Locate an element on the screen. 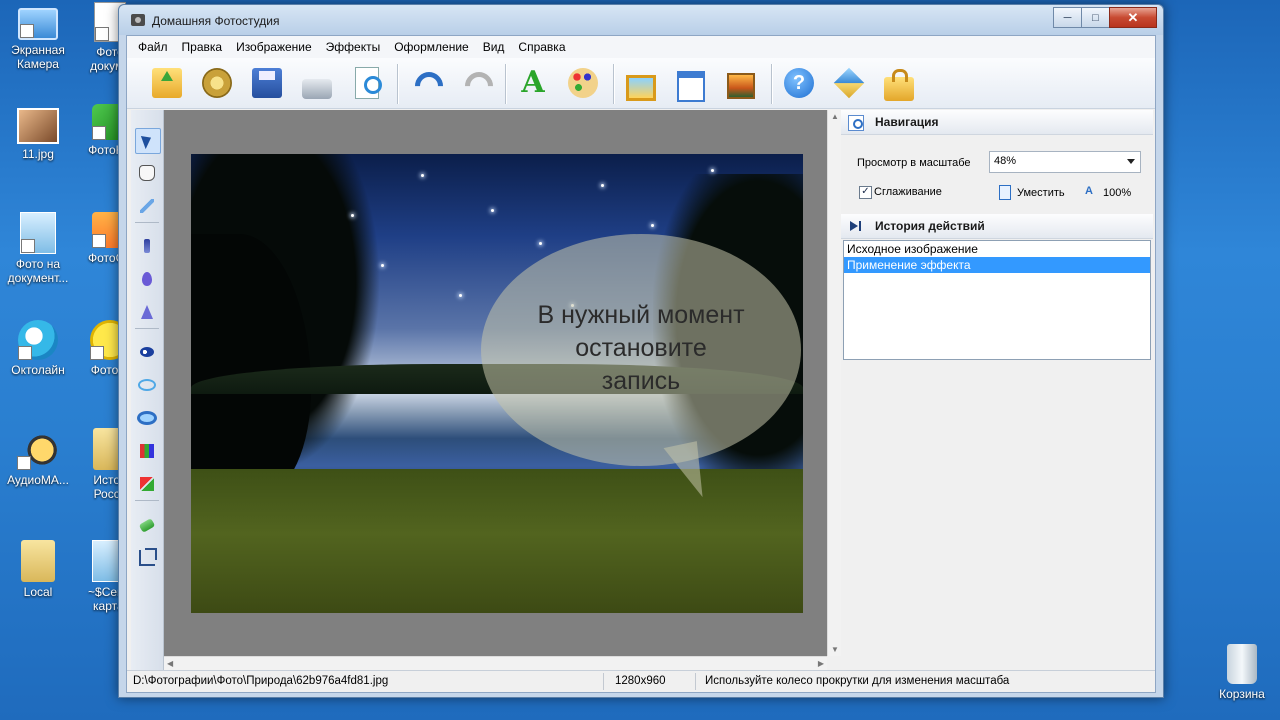 This screenshot has height=720, width=1280. actual-size-icon: A is located at coordinates (1091, 191).